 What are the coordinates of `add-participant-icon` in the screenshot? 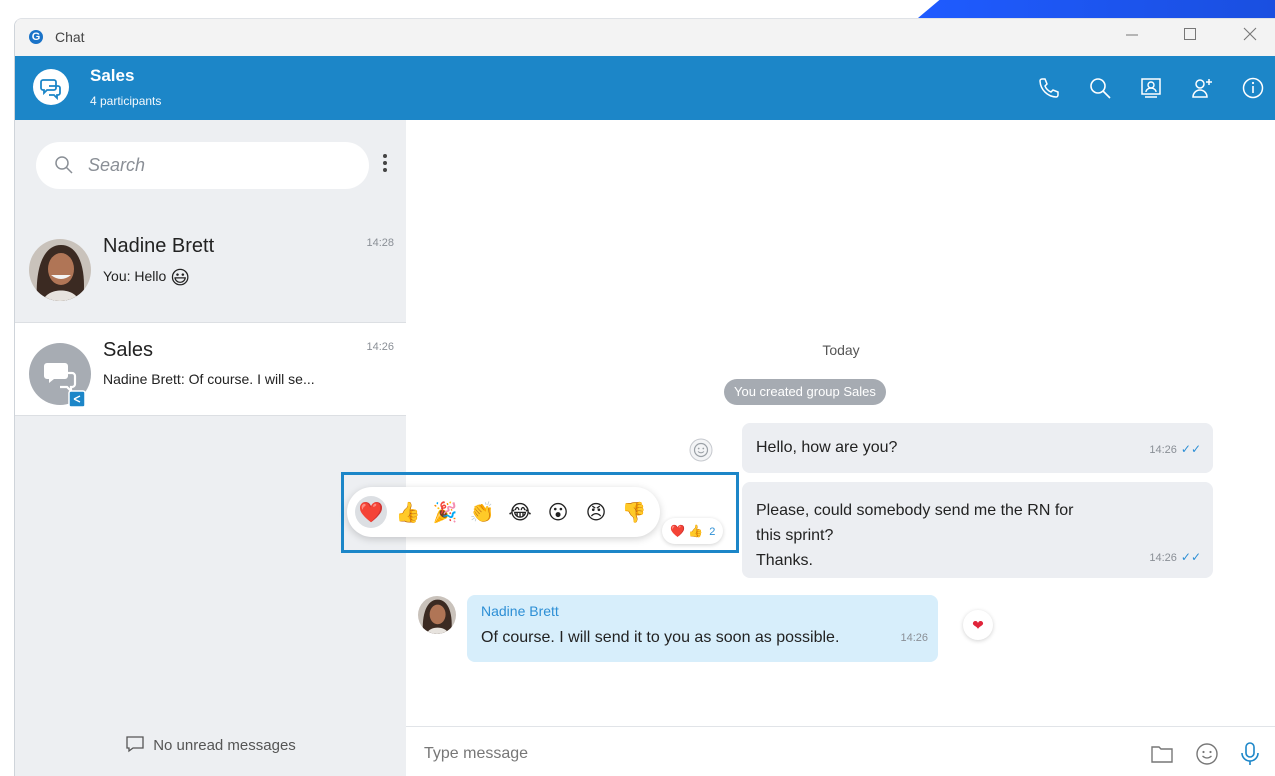 It's located at (1202, 88).